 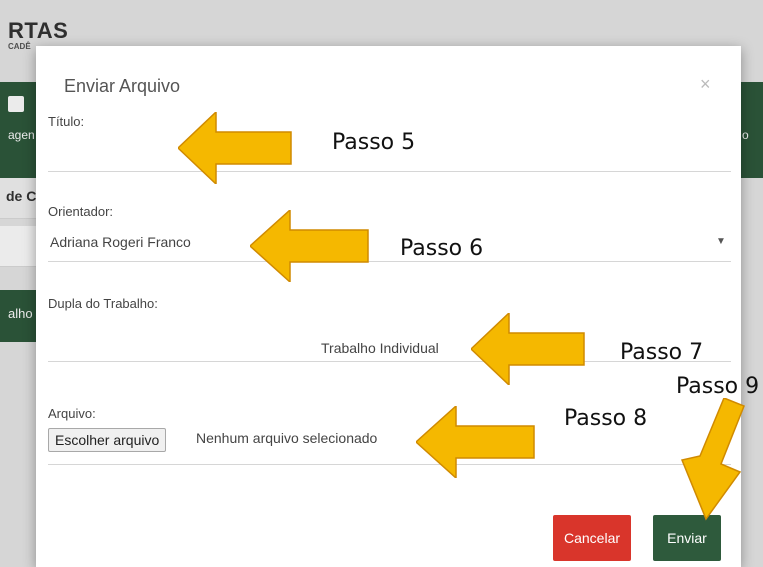 I want to click on close-icon: ×, so click(x=705, y=84).